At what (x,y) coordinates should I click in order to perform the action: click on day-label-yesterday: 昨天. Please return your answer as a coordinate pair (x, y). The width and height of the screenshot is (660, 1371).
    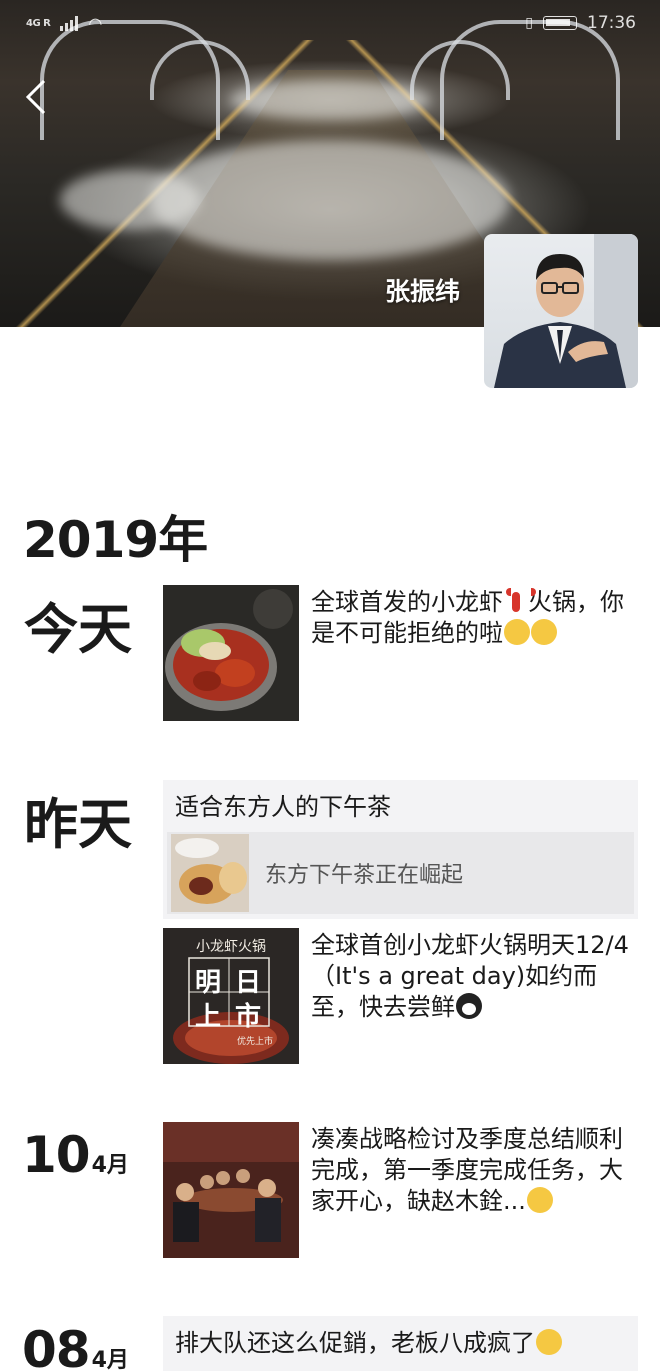
    Looking at the image, I should click on (78, 824).